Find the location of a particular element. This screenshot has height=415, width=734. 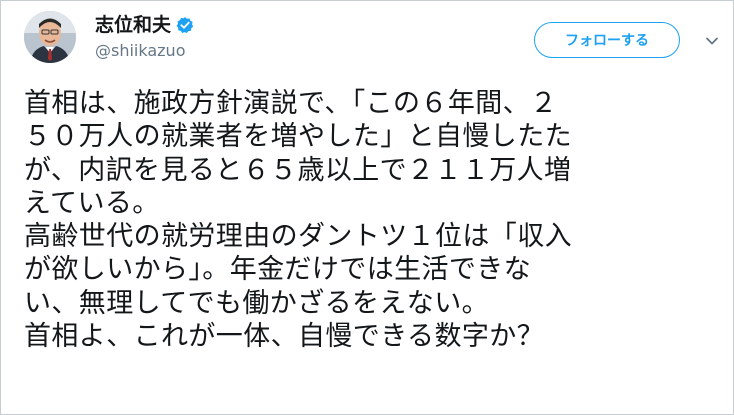

avatar-portrait is located at coordinates (50, 37).